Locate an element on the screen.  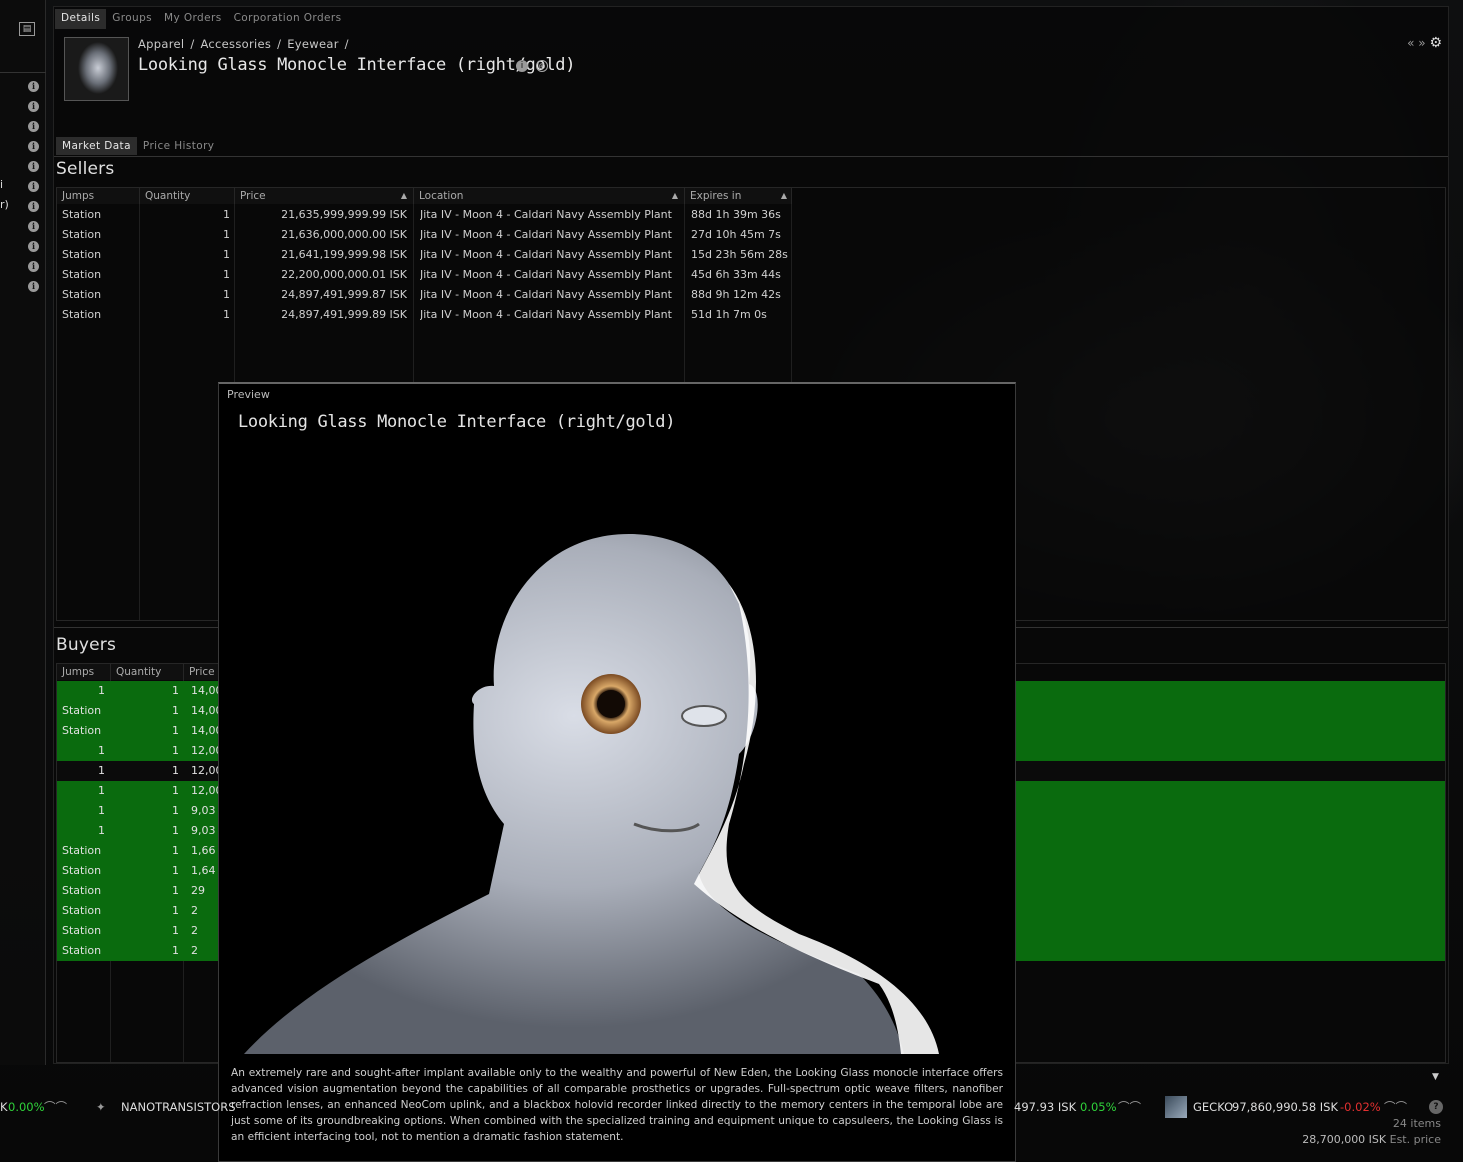
cell-expires: 45d 6h 33m 44s is located at coordinates (736, 274).